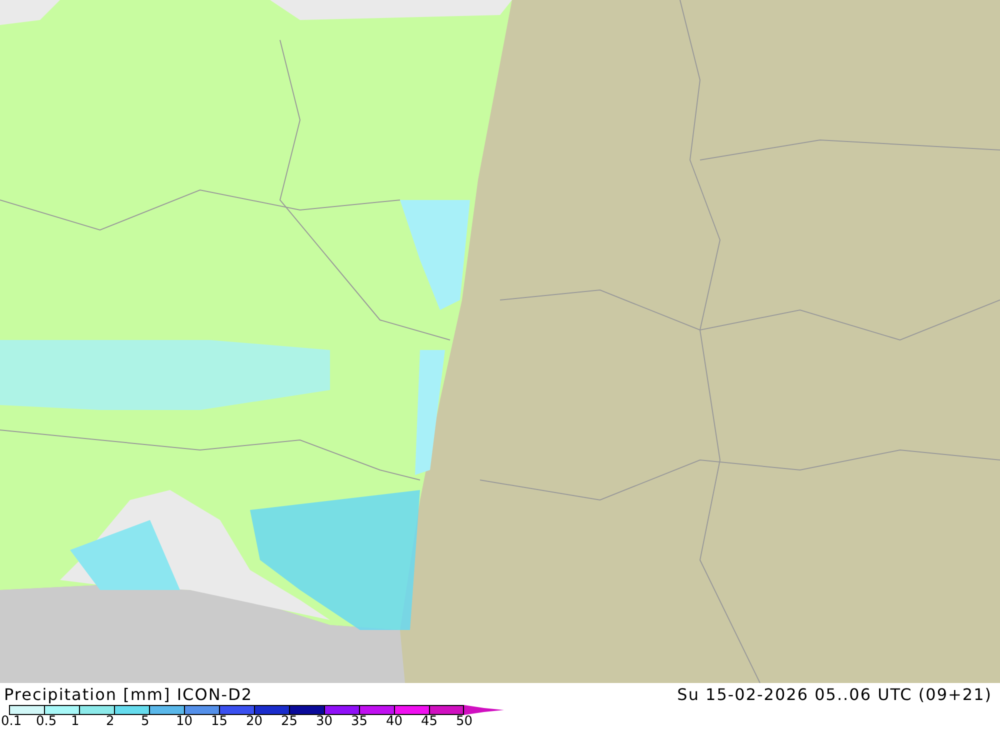 Image resolution: width=1000 pixels, height=733 pixels. Describe the element at coordinates (145, 722) in the screenshot. I see `scale-label: 5` at that location.